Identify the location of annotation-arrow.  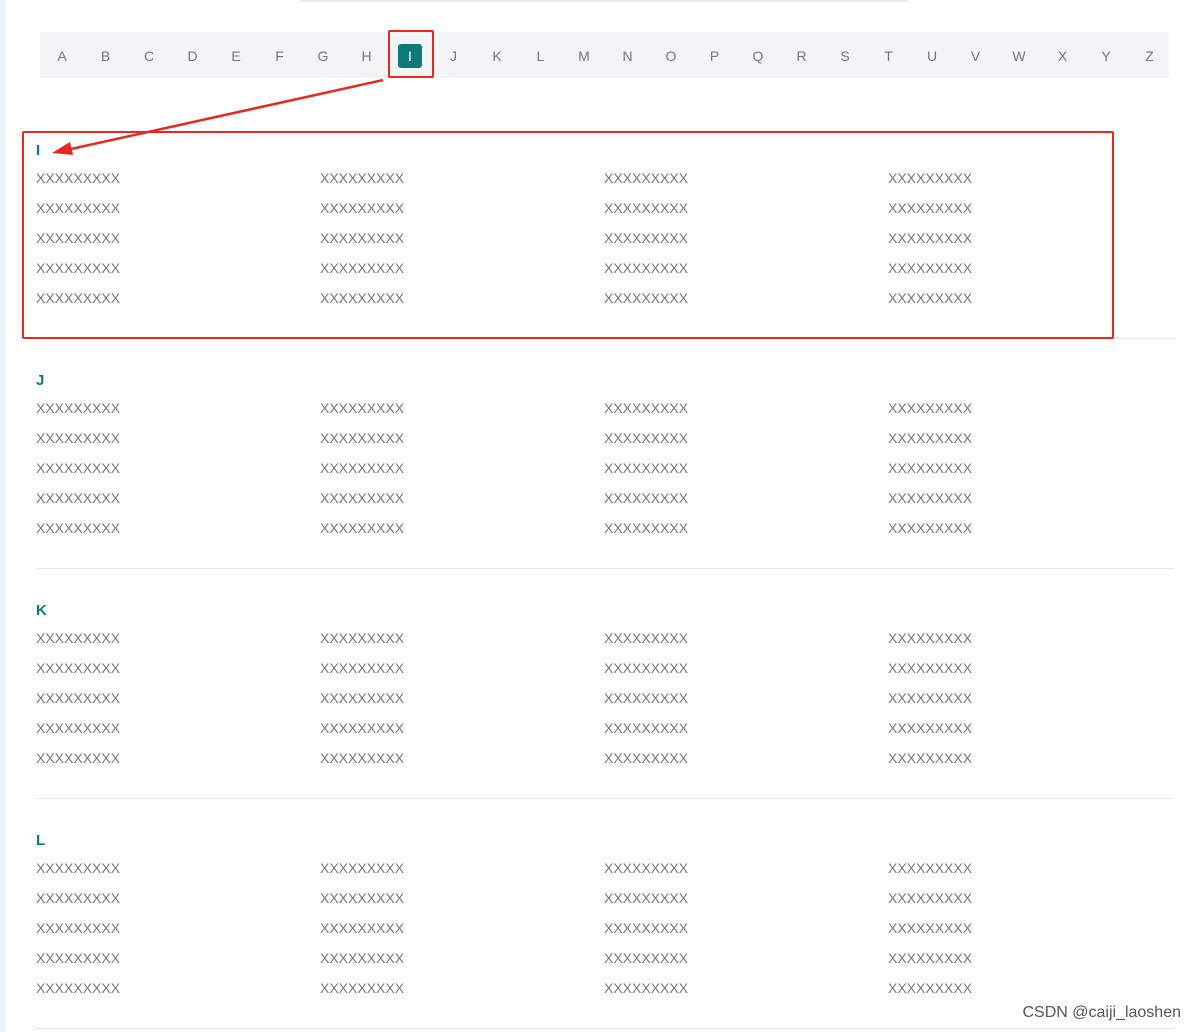
(218, 116).